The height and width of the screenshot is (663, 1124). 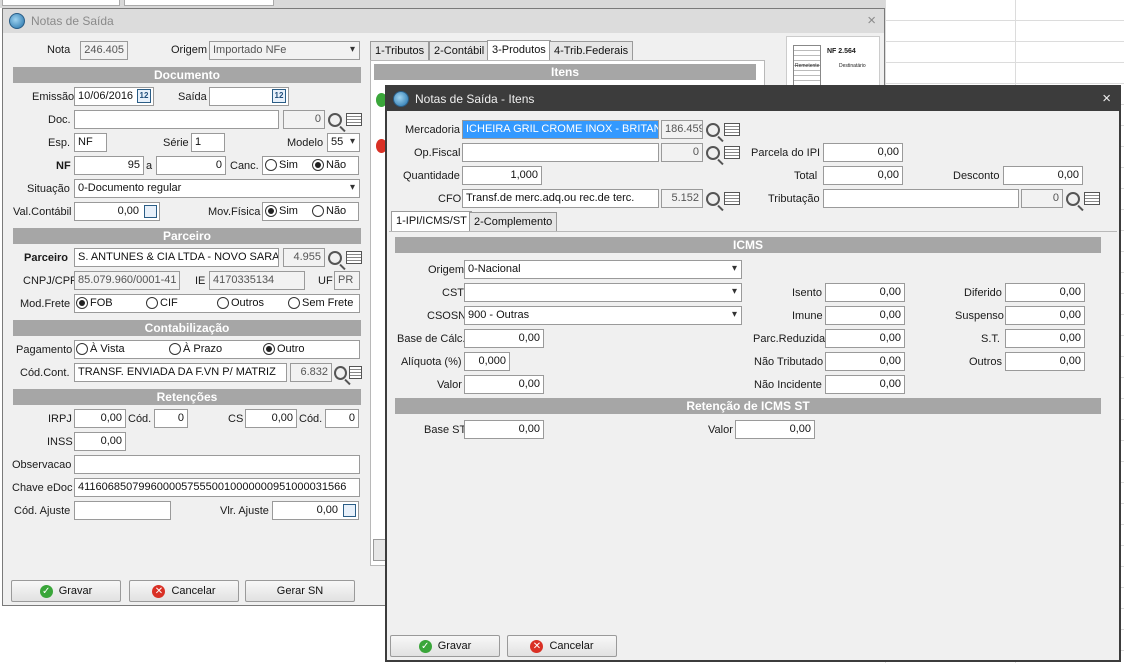 What do you see at coordinates (560, 198) in the screenshot?
I see `cfo-field: Transf.de merc.adq.ou rec.de terc.` at bounding box center [560, 198].